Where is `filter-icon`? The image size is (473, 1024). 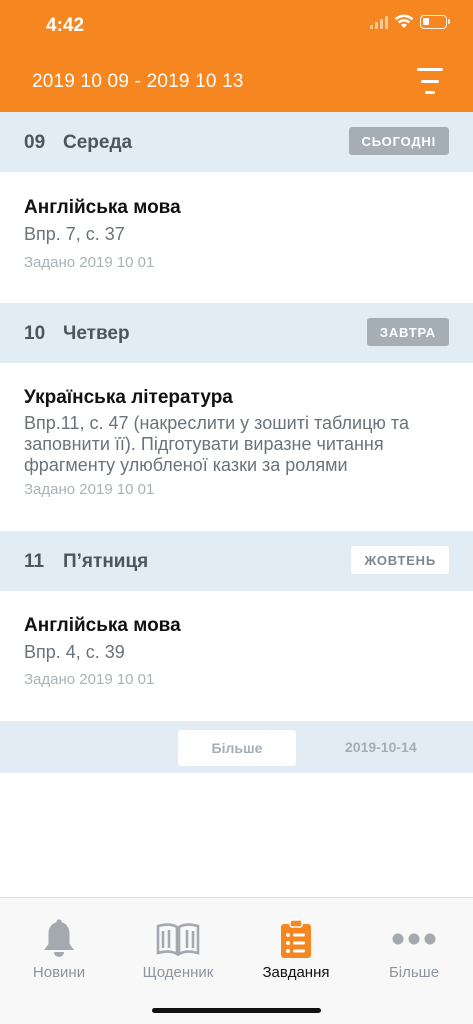
filter-icon is located at coordinates (430, 69).